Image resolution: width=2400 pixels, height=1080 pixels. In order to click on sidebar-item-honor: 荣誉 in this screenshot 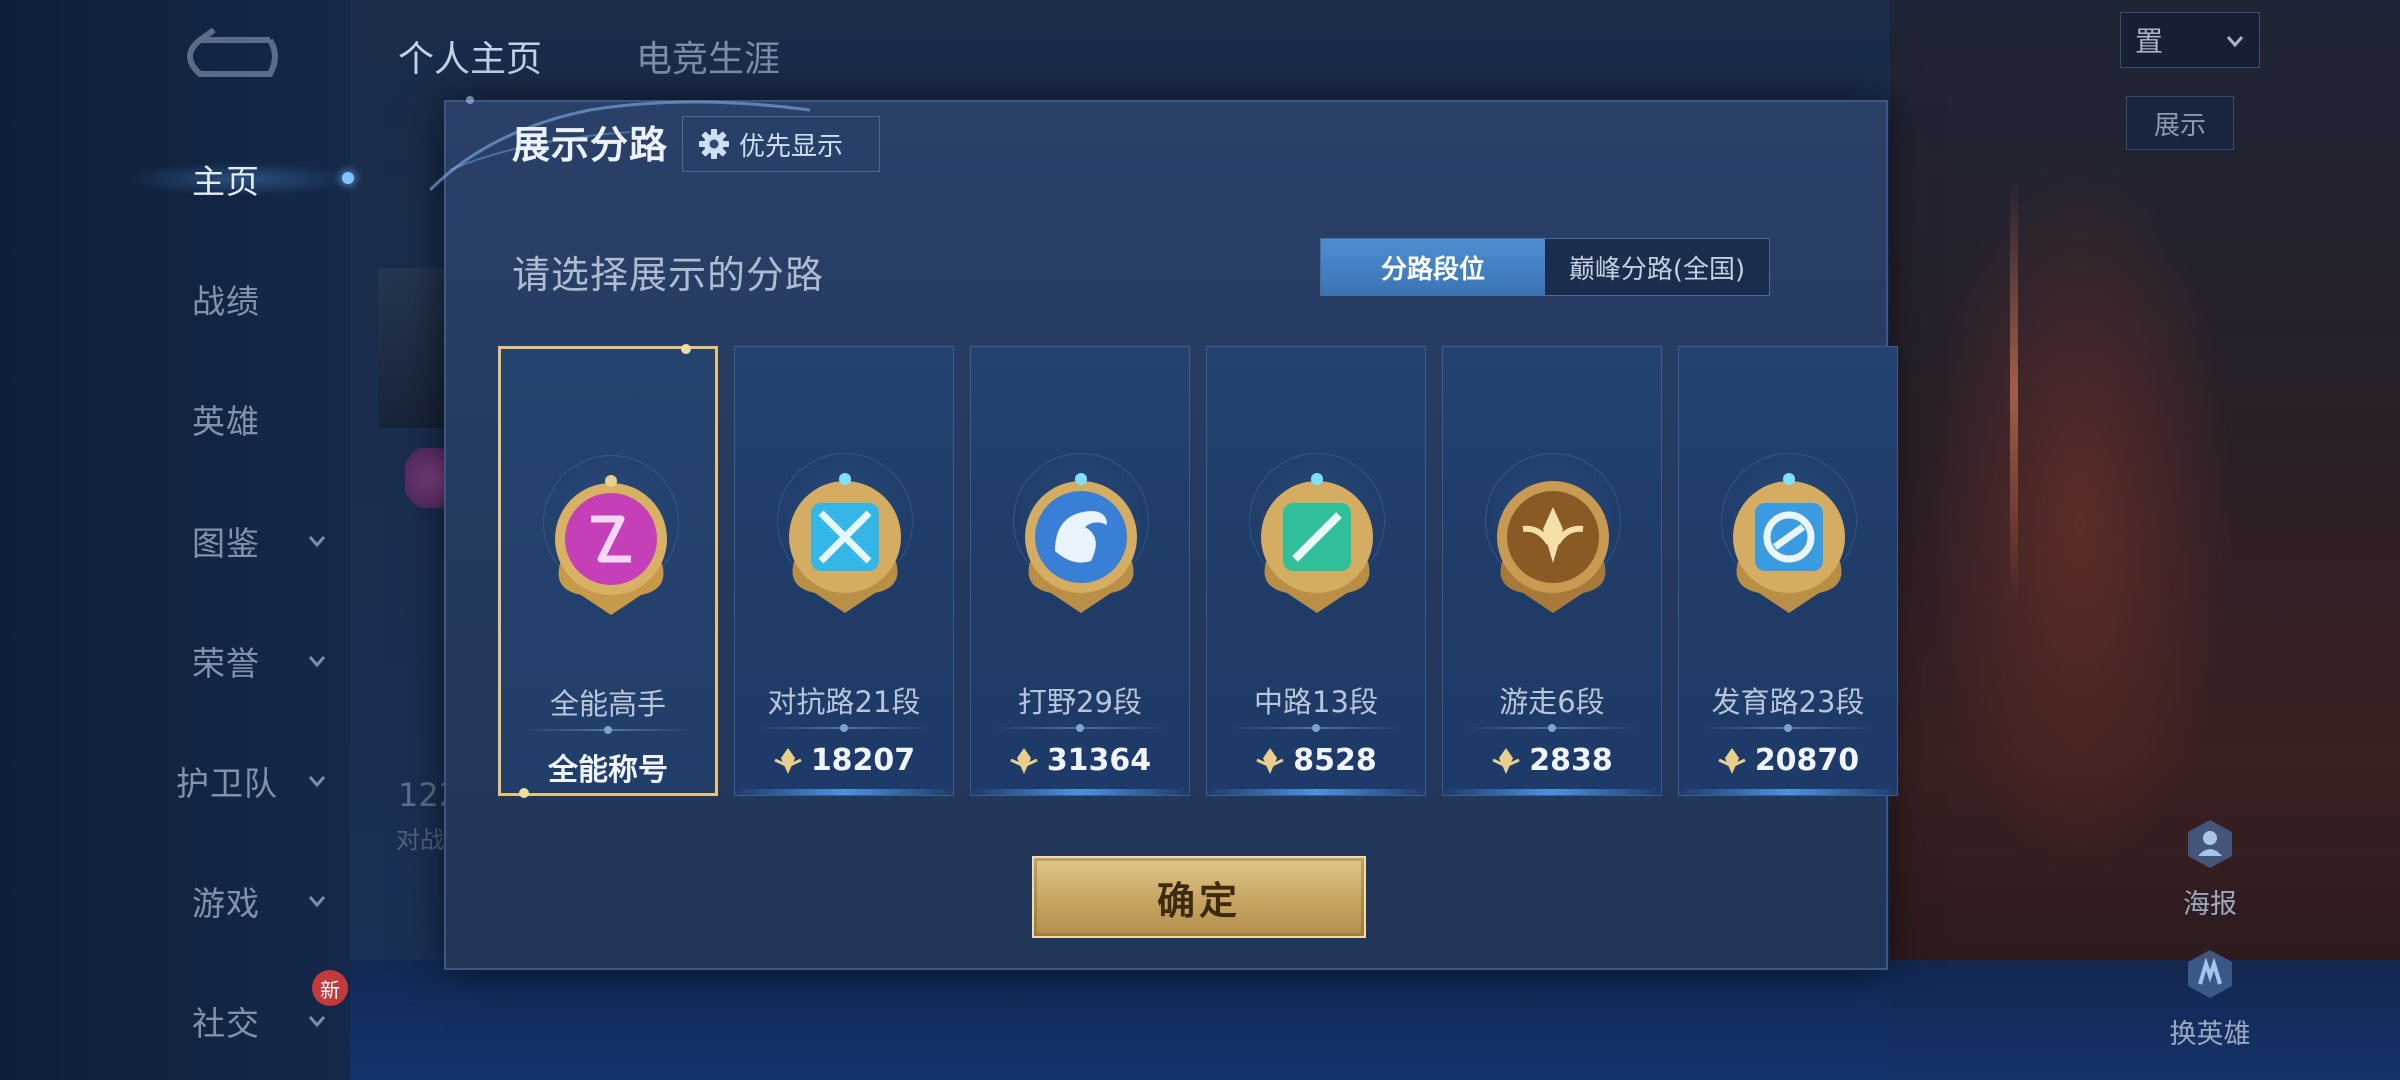, I will do `click(175, 661)`.